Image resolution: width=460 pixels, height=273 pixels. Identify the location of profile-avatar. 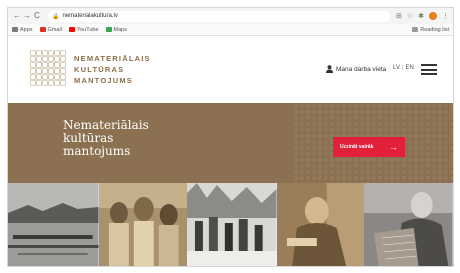
(433, 16).